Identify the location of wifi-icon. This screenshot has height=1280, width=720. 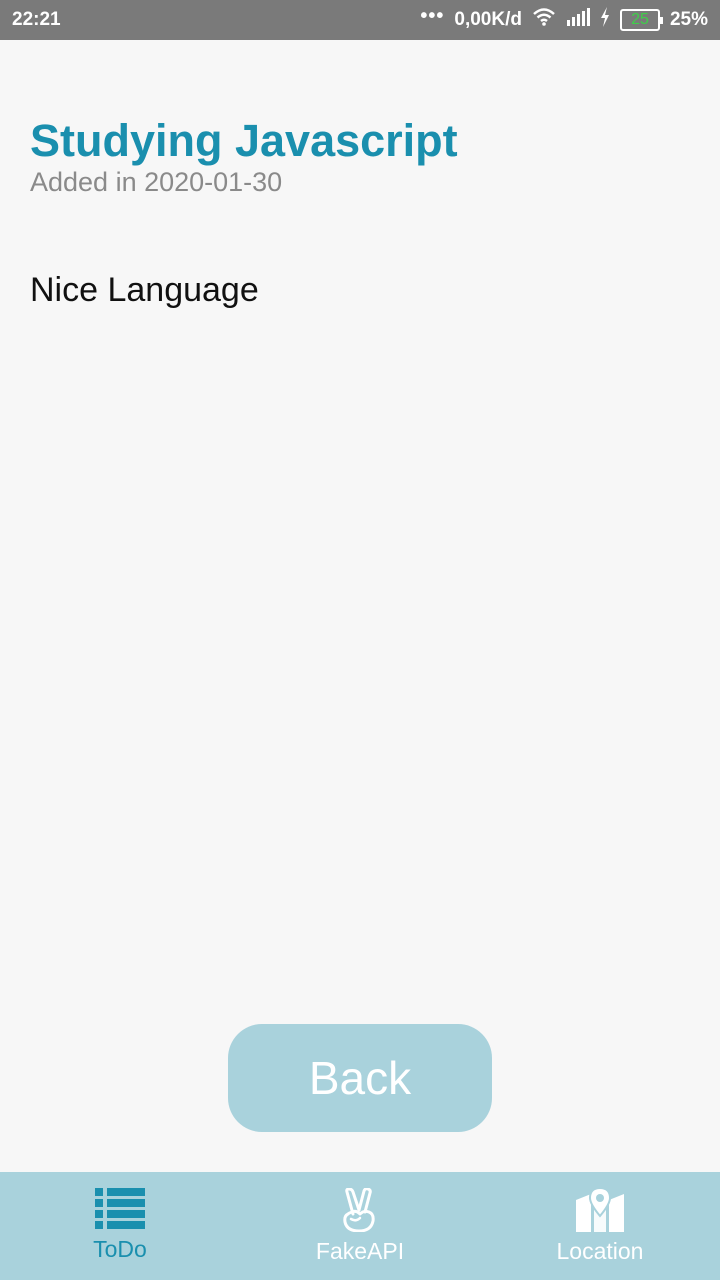
(544, 20).